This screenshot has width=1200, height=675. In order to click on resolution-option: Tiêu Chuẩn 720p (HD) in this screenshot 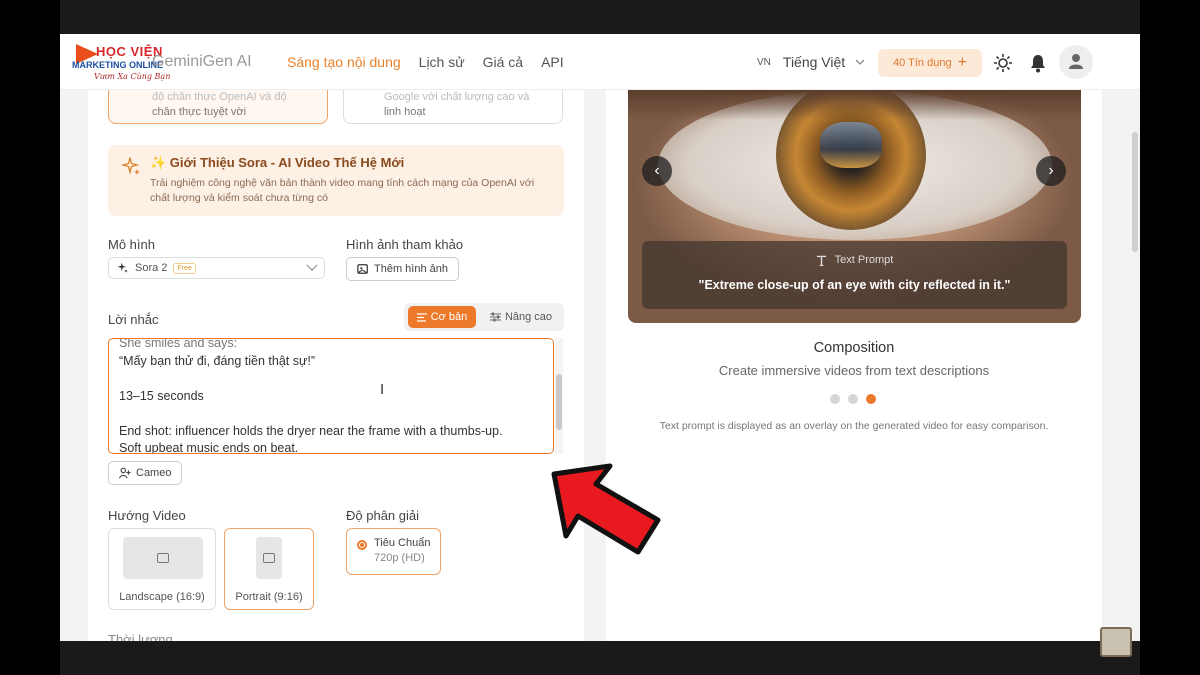, I will do `click(393, 551)`.